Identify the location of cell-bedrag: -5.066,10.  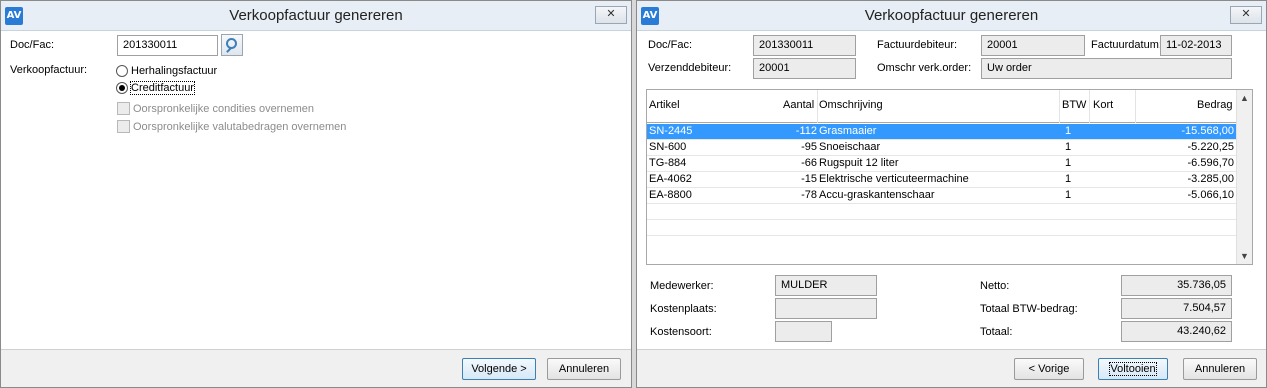
(1210, 195).